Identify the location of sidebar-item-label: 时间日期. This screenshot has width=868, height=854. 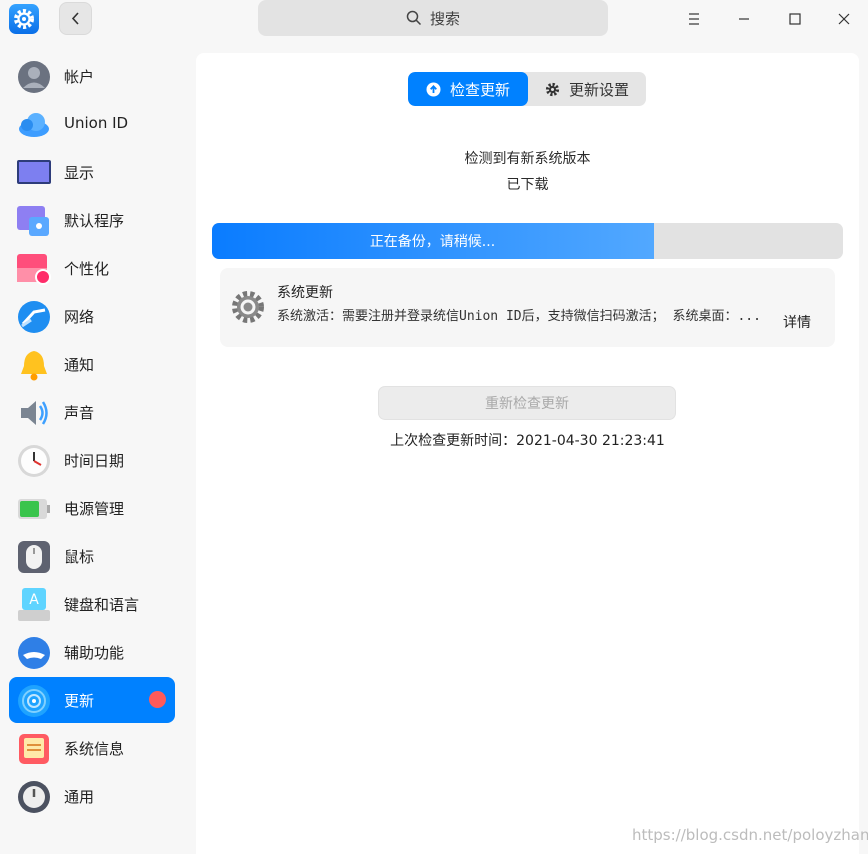
(94, 461).